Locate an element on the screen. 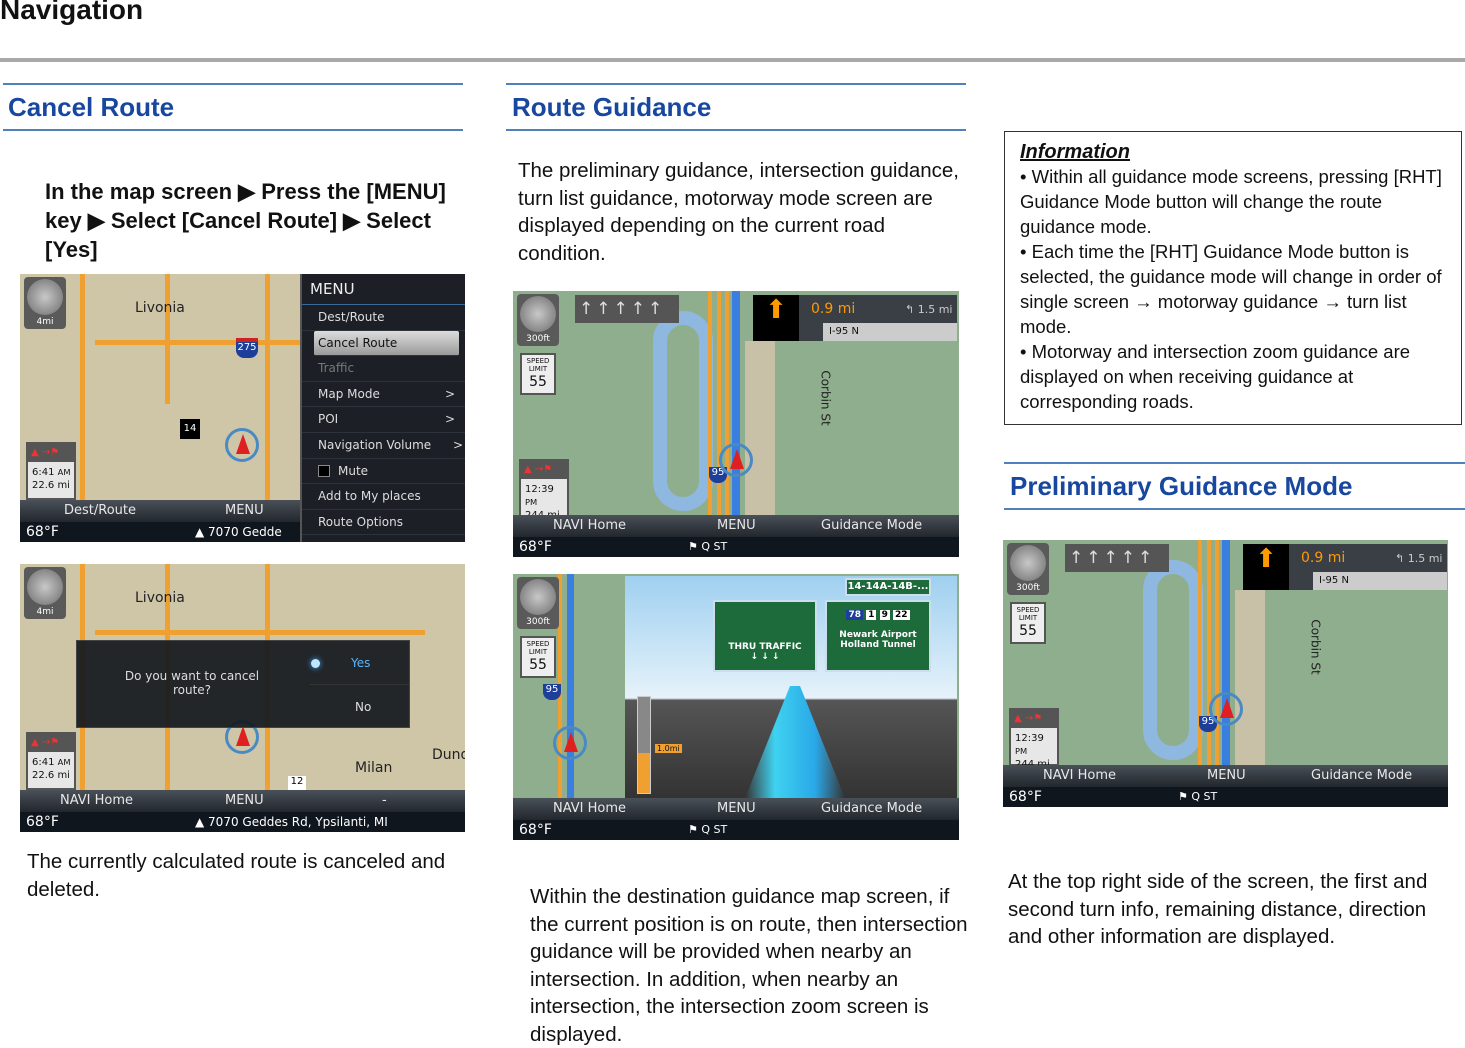 The width and height of the screenshot is (1465, 1048). distance-bar is located at coordinates (644, 745).